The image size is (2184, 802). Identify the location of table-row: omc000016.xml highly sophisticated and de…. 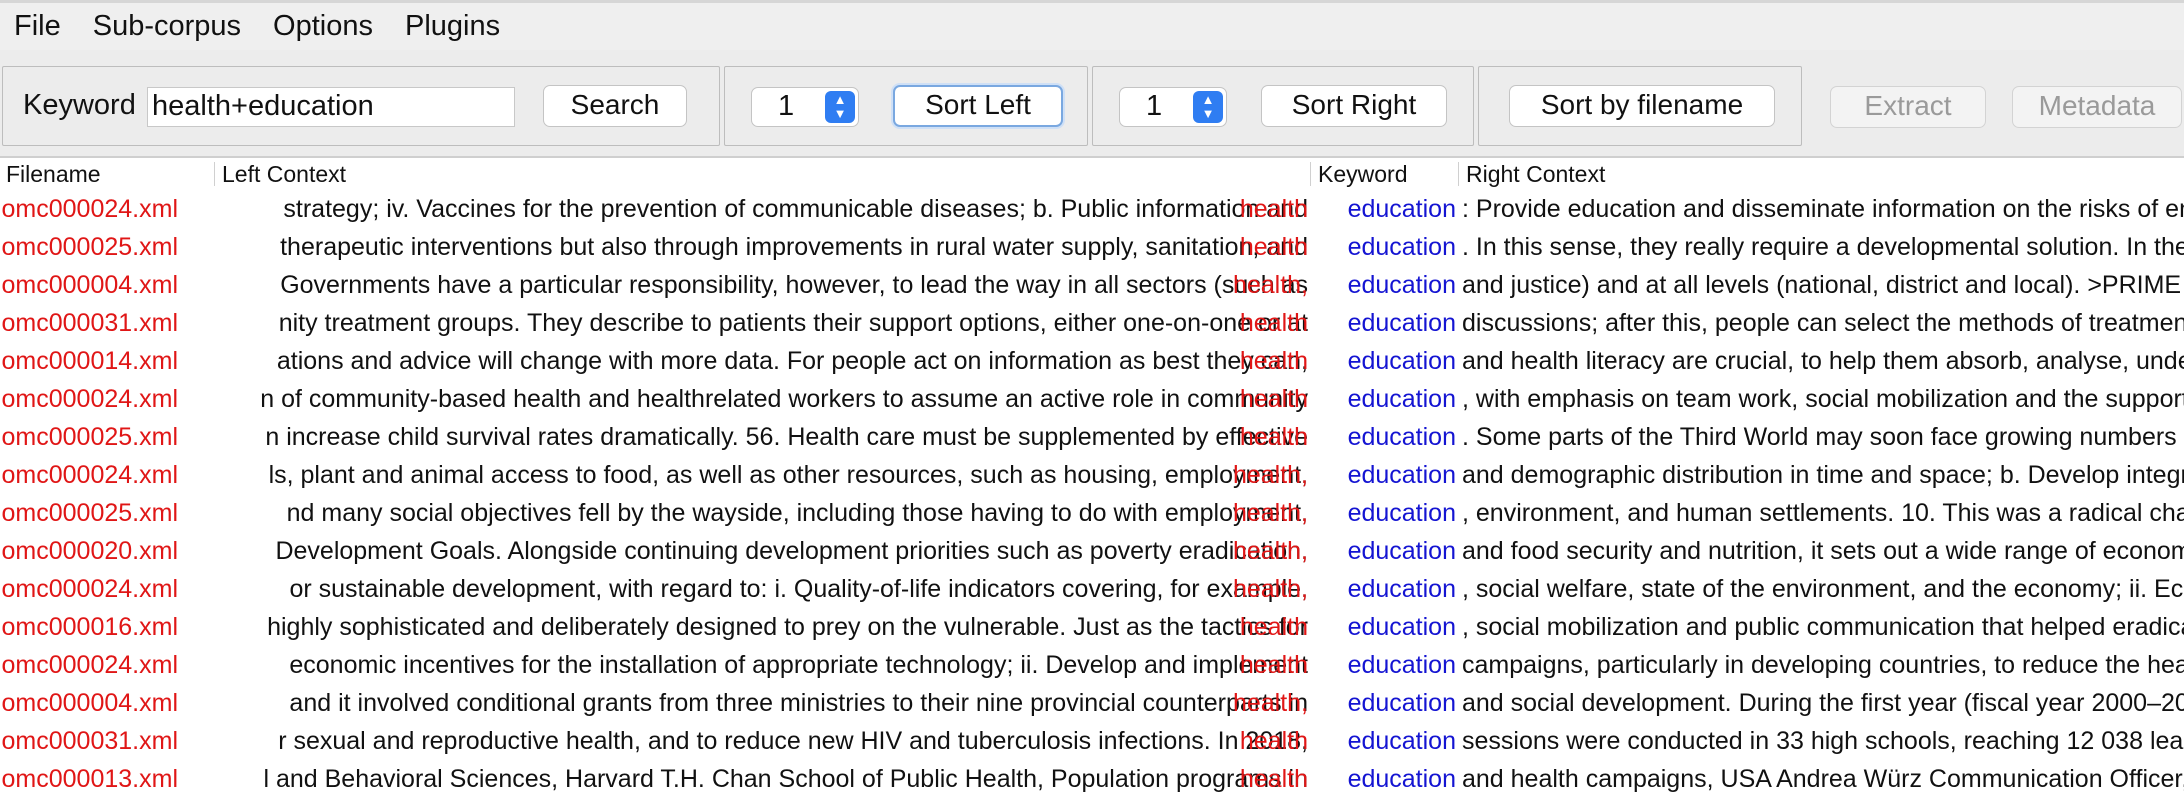
(1092, 627).